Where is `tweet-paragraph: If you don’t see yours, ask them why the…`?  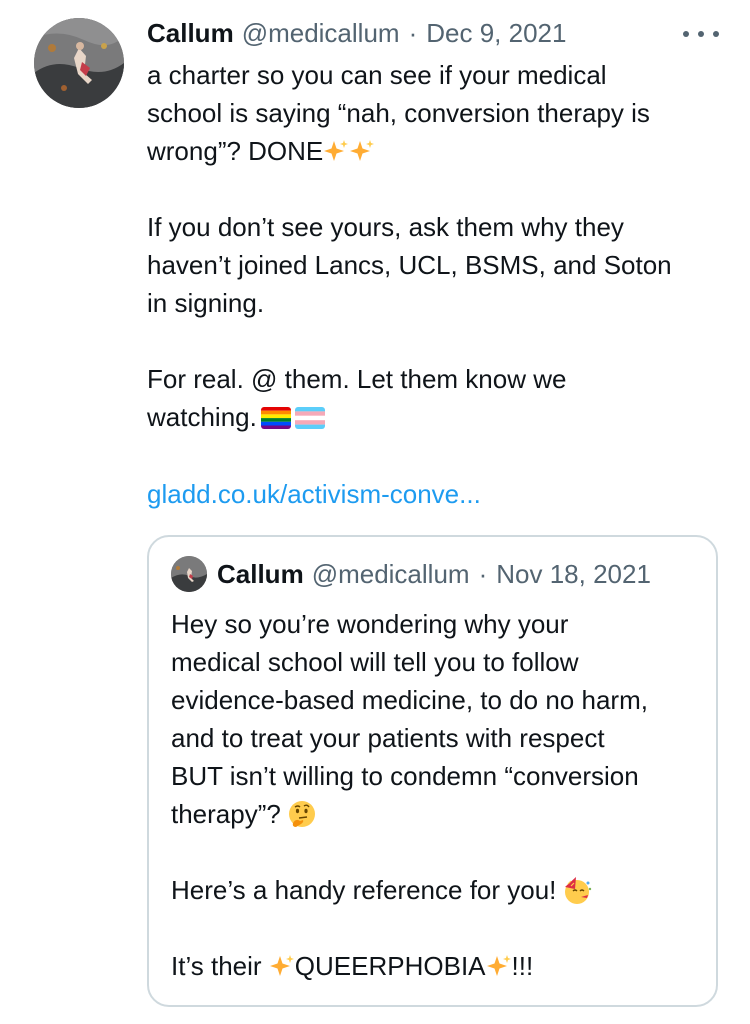 tweet-paragraph: If you don’t see yours, ask them why the… is located at coordinates (437, 265).